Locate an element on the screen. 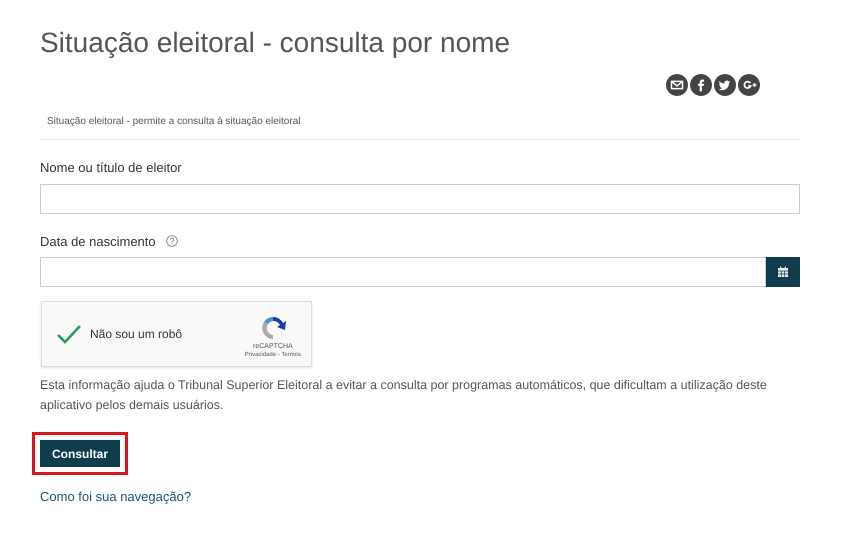 The image size is (860, 541). twitter-icon is located at coordinates (725, 85).